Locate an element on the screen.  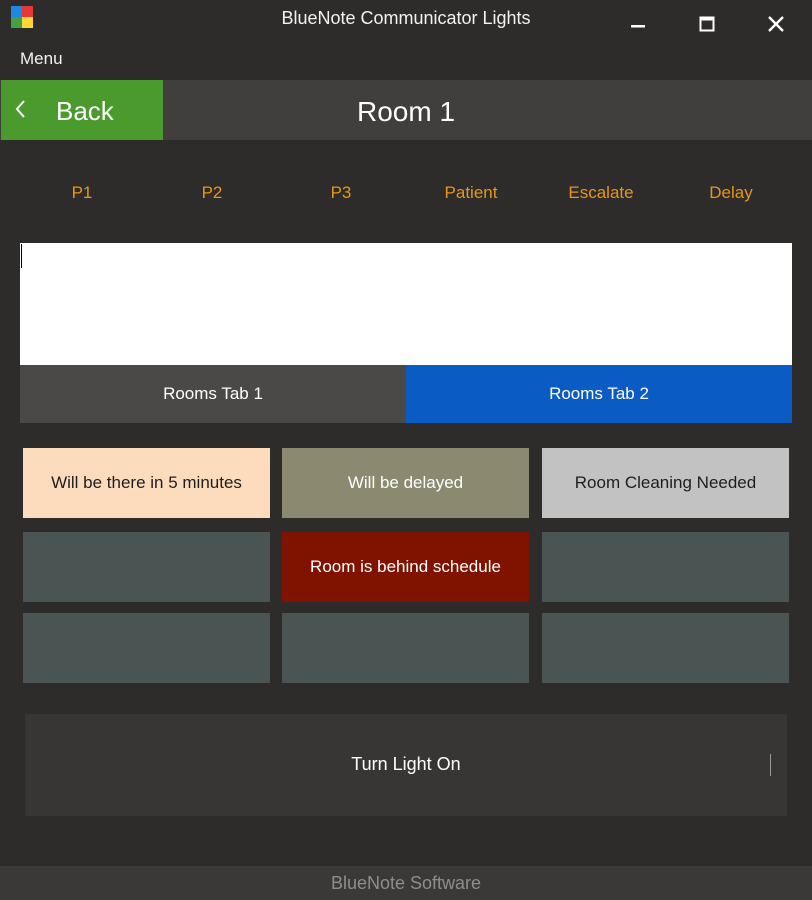
quick-message-button: Room Cleaning Needed is located at coordinates (665, 483).